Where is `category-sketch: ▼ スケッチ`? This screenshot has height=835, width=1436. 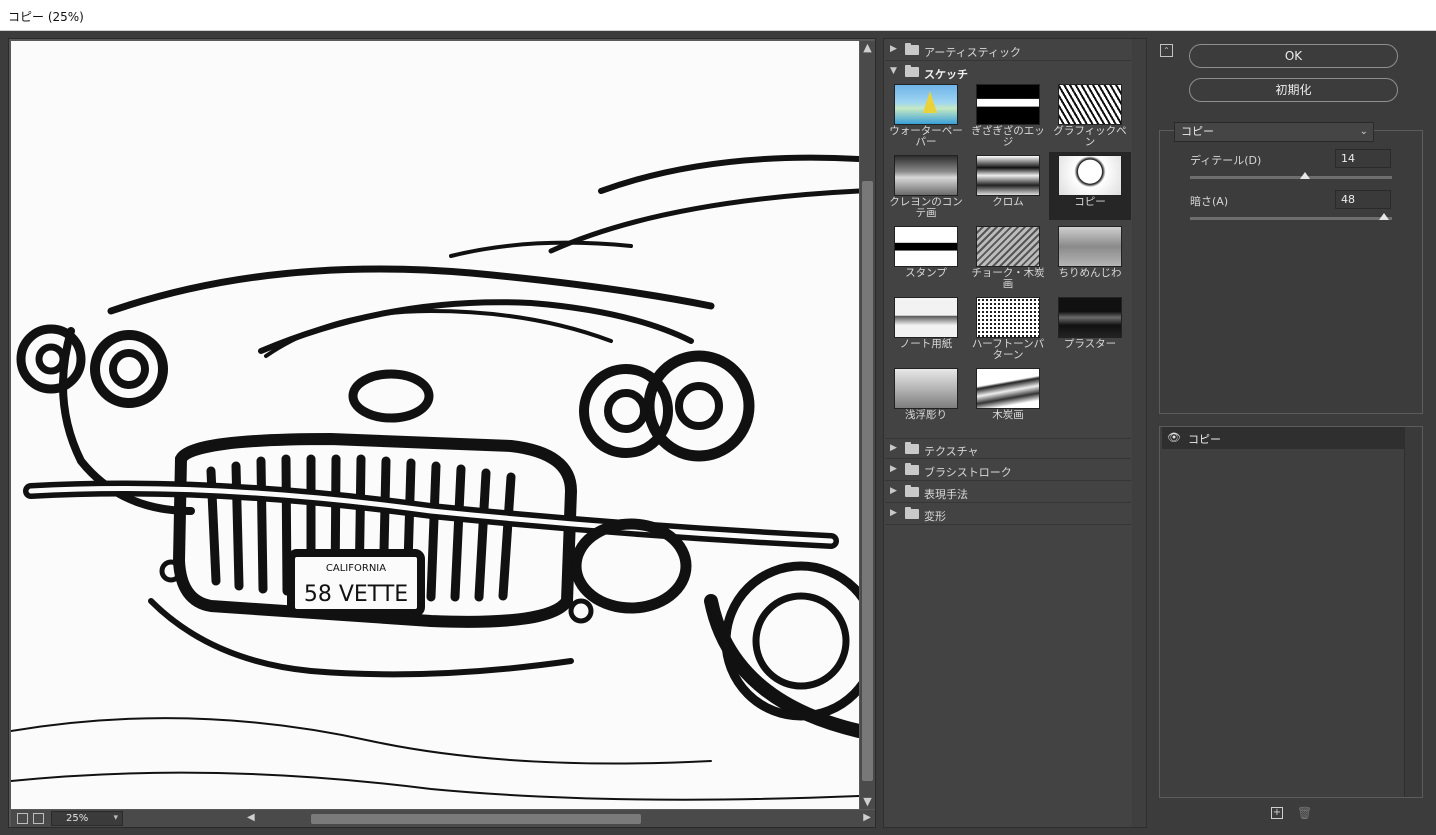 category-sketch: ▼ スケッチ is located at coordinates (1008, 72).